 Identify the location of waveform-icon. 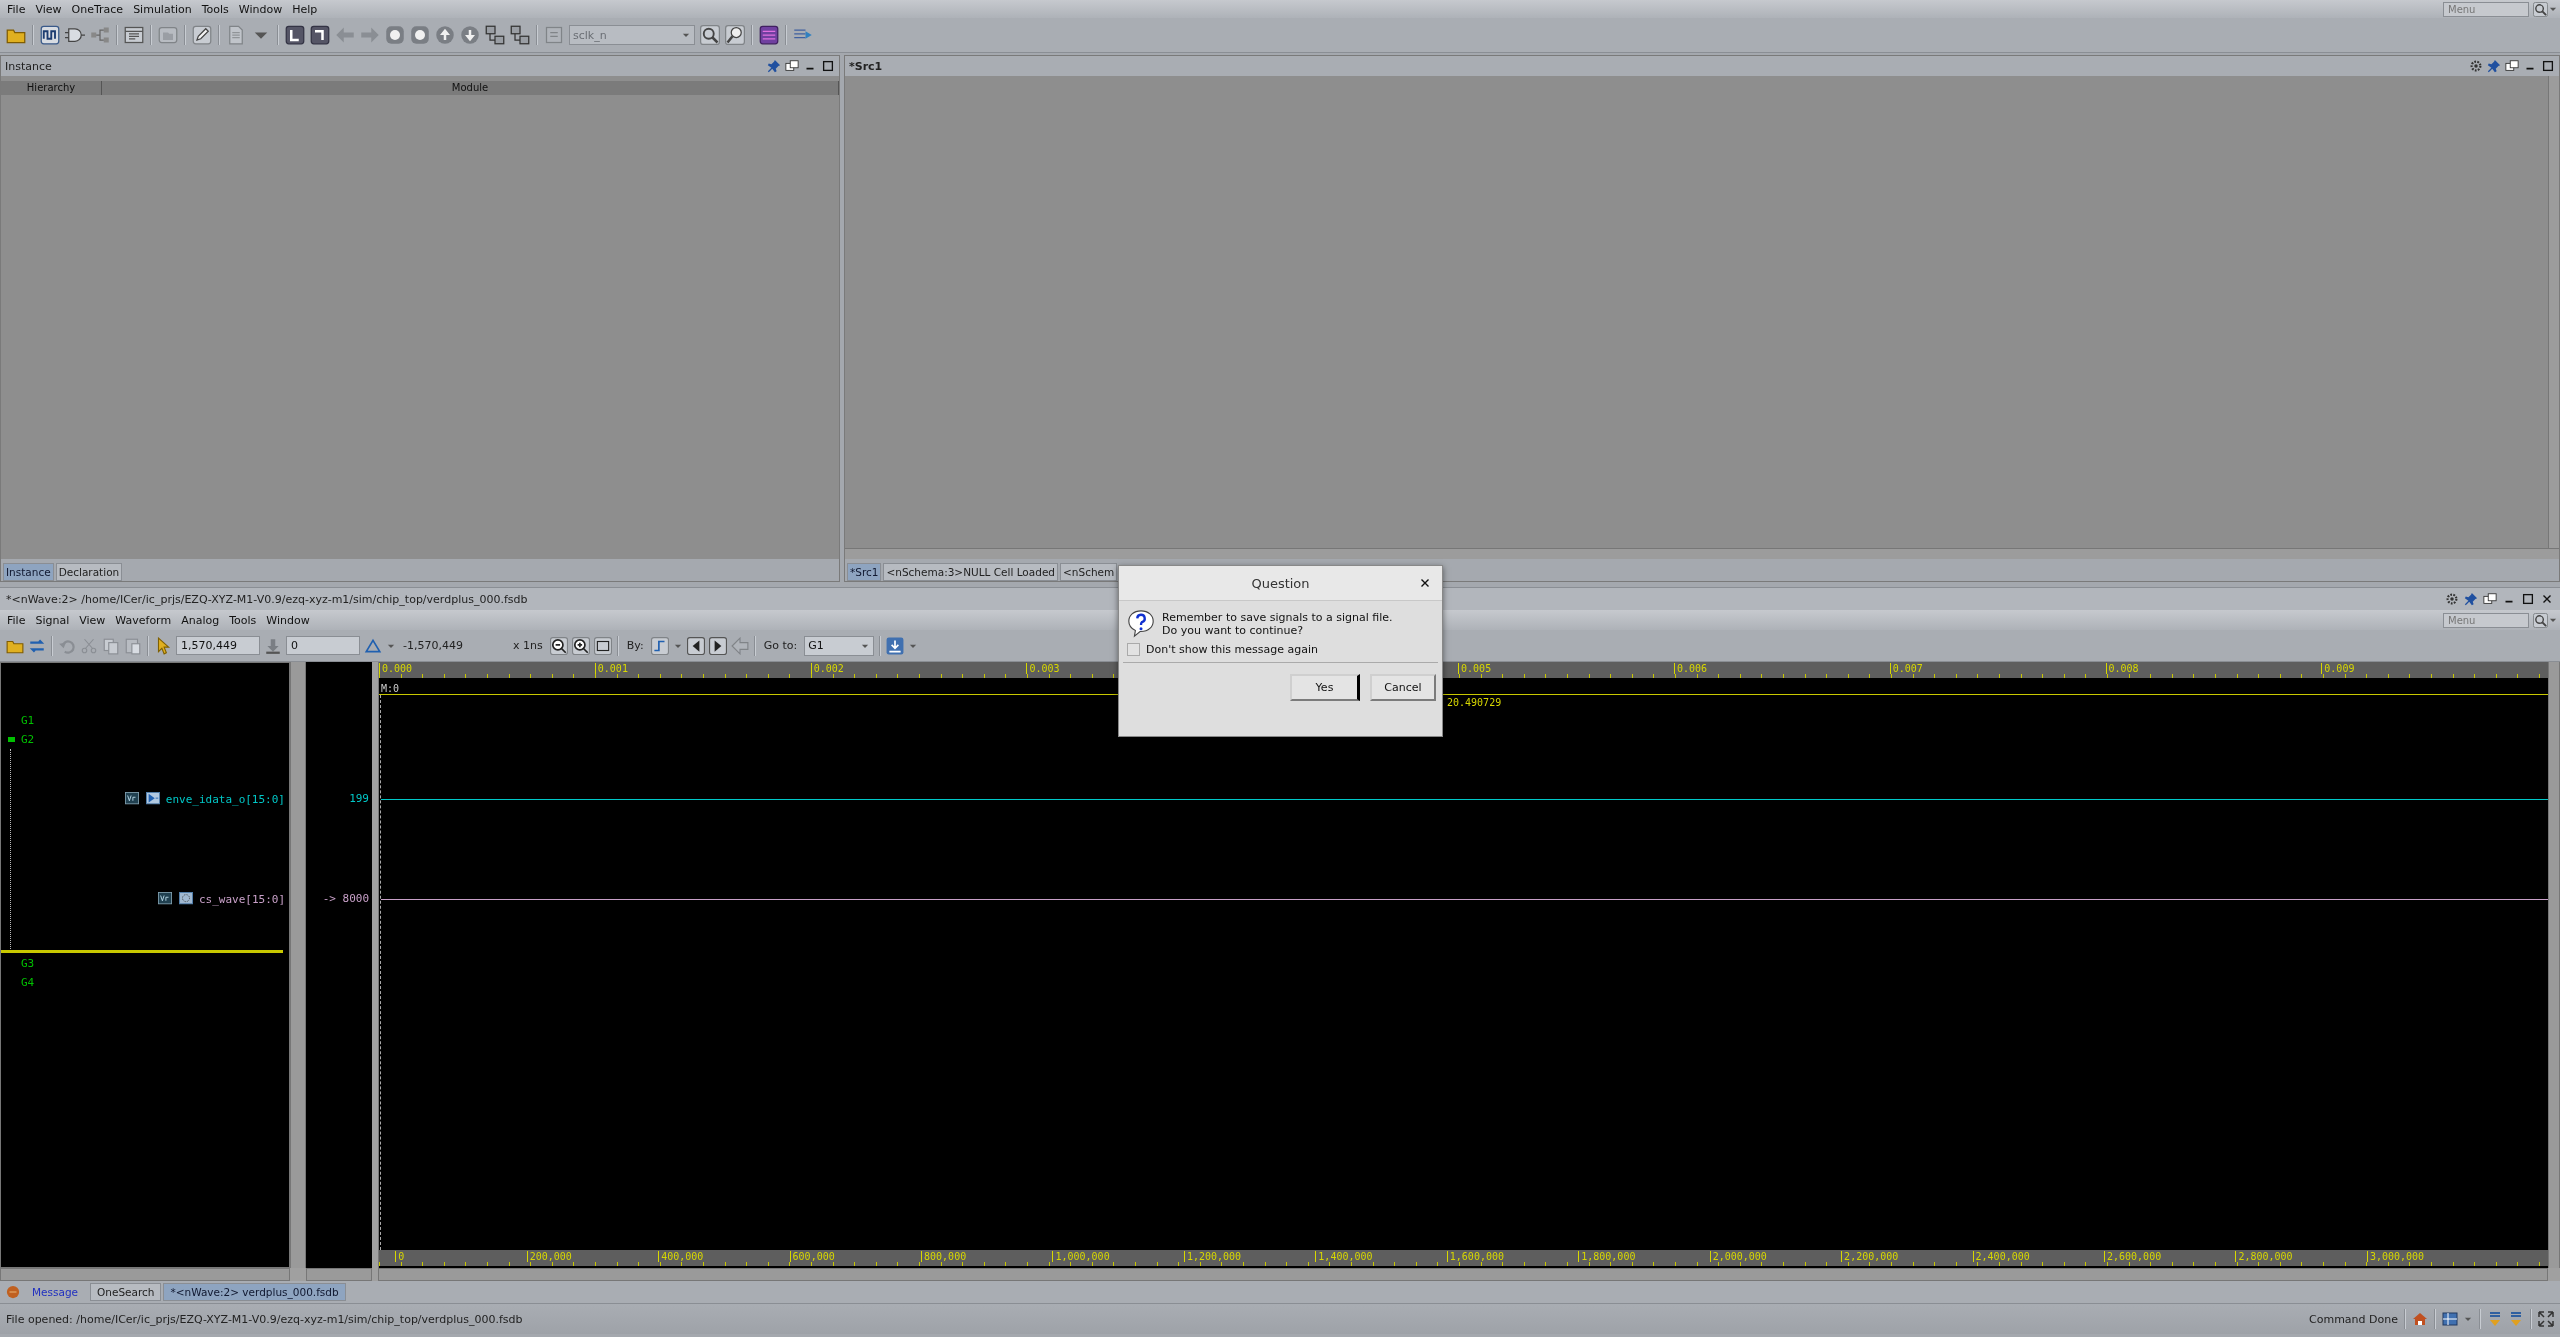
(50, 35).